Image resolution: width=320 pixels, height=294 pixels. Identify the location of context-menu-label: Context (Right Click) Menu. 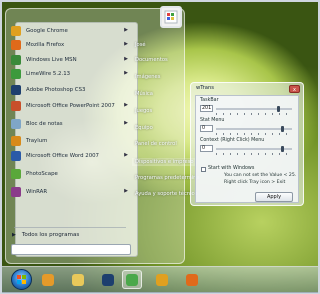
(232, 140).